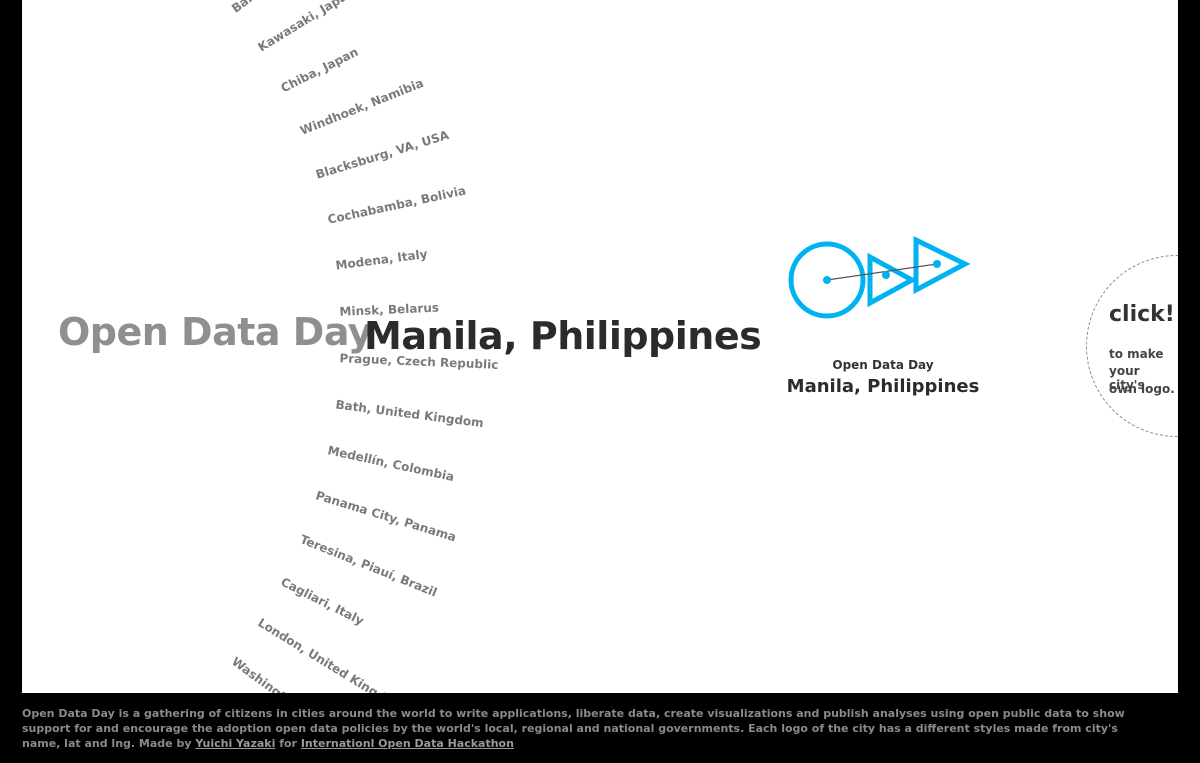 The width and height of the screenshot is (1200, 763). What do you see at coordinates (883, 365) in the screenshot?
I see `logo-caption-title: Open Data Day` at bounding box center [883, 365].